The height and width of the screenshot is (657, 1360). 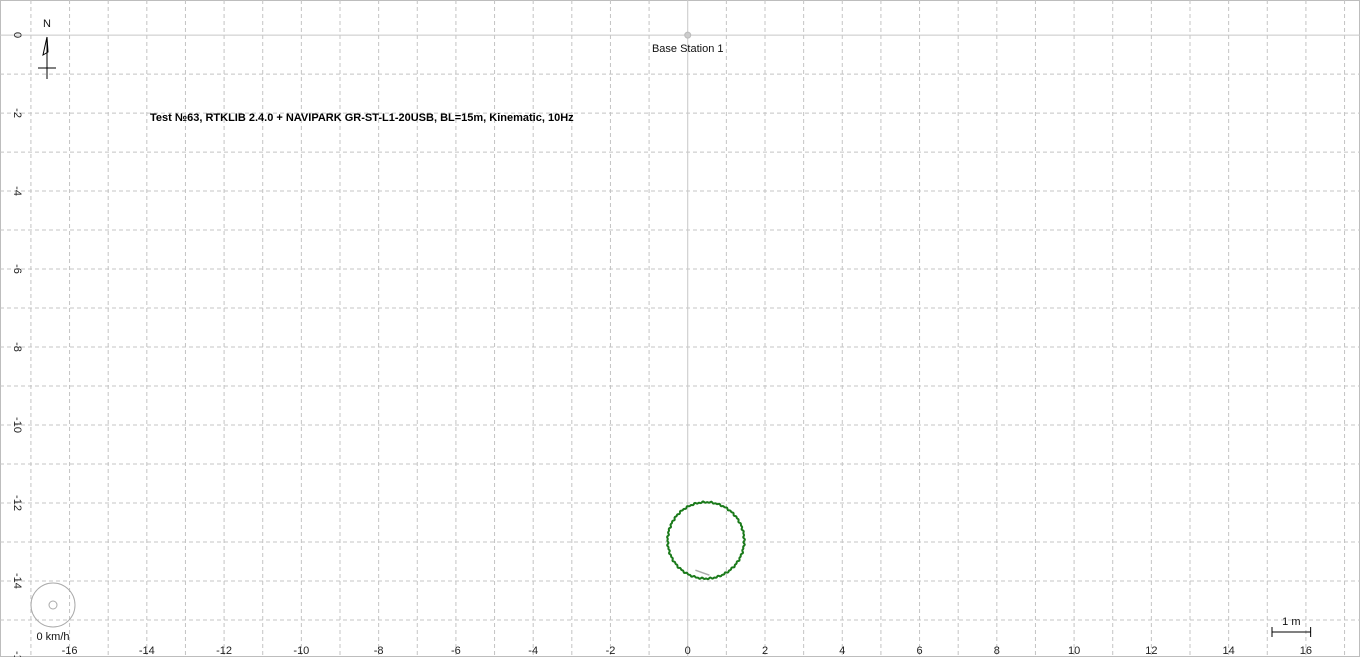 I want to click on y-tick-label: -16, so click(x=17, y=654).